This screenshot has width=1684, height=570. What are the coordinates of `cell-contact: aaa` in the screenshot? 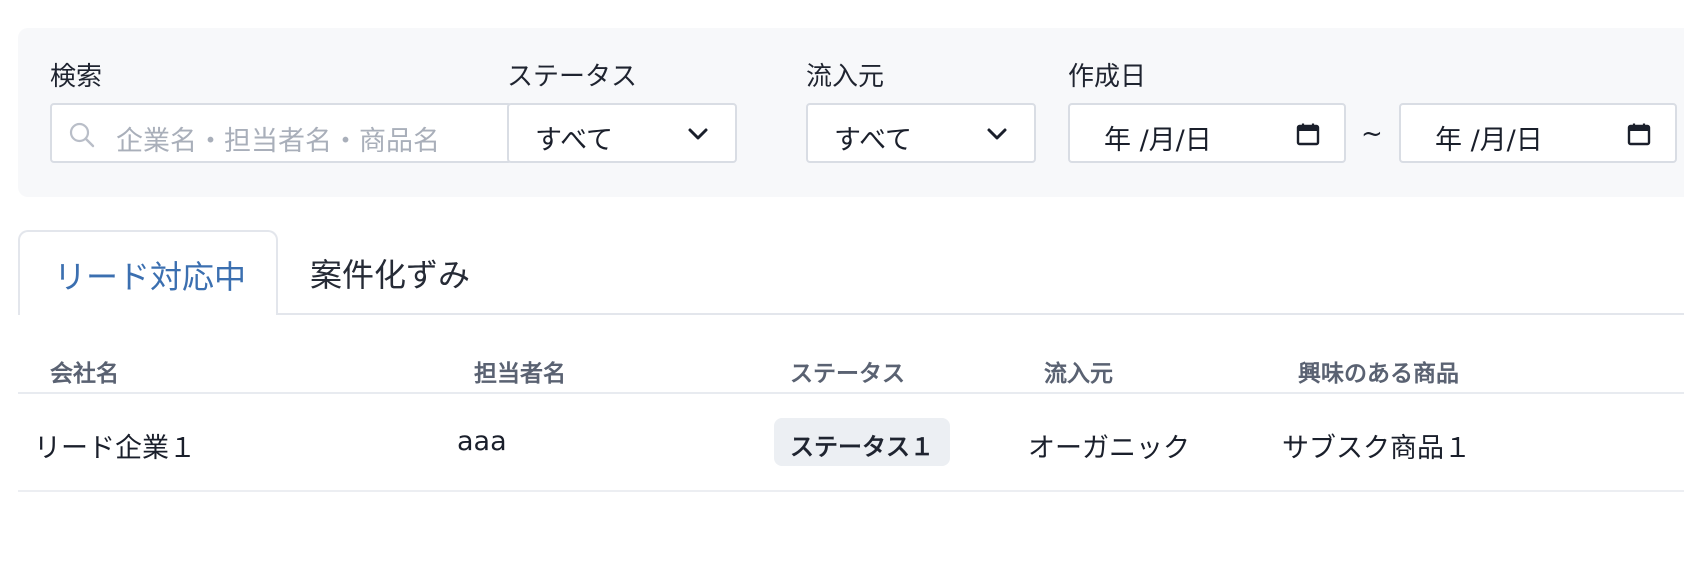 It's located at (482, 441).